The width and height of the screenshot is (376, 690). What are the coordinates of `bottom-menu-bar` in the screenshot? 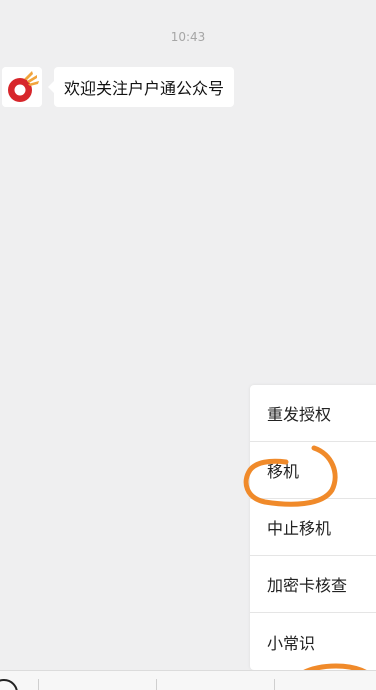 It's located at (188, 680).